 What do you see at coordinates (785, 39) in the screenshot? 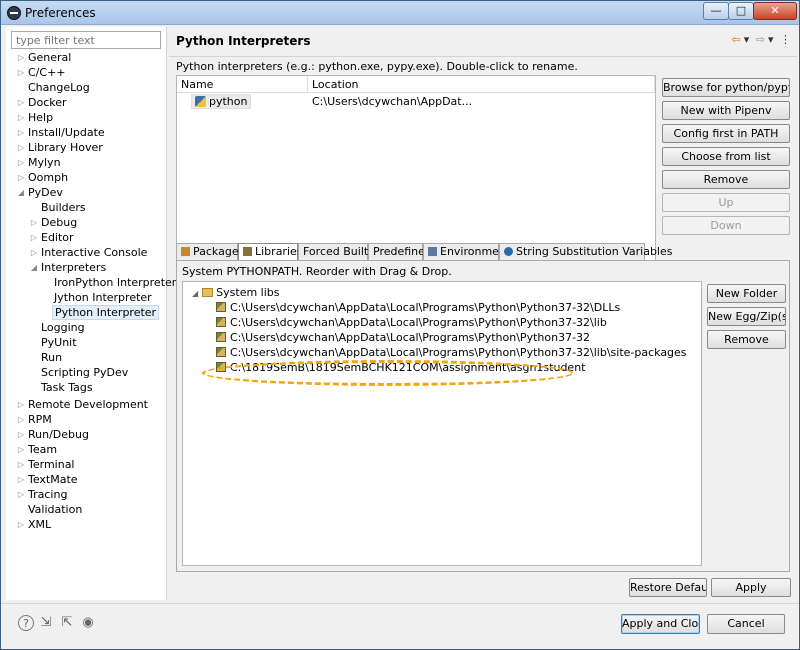
I see `view-menu-icon: ⋮` at bounding box center [785, 39].